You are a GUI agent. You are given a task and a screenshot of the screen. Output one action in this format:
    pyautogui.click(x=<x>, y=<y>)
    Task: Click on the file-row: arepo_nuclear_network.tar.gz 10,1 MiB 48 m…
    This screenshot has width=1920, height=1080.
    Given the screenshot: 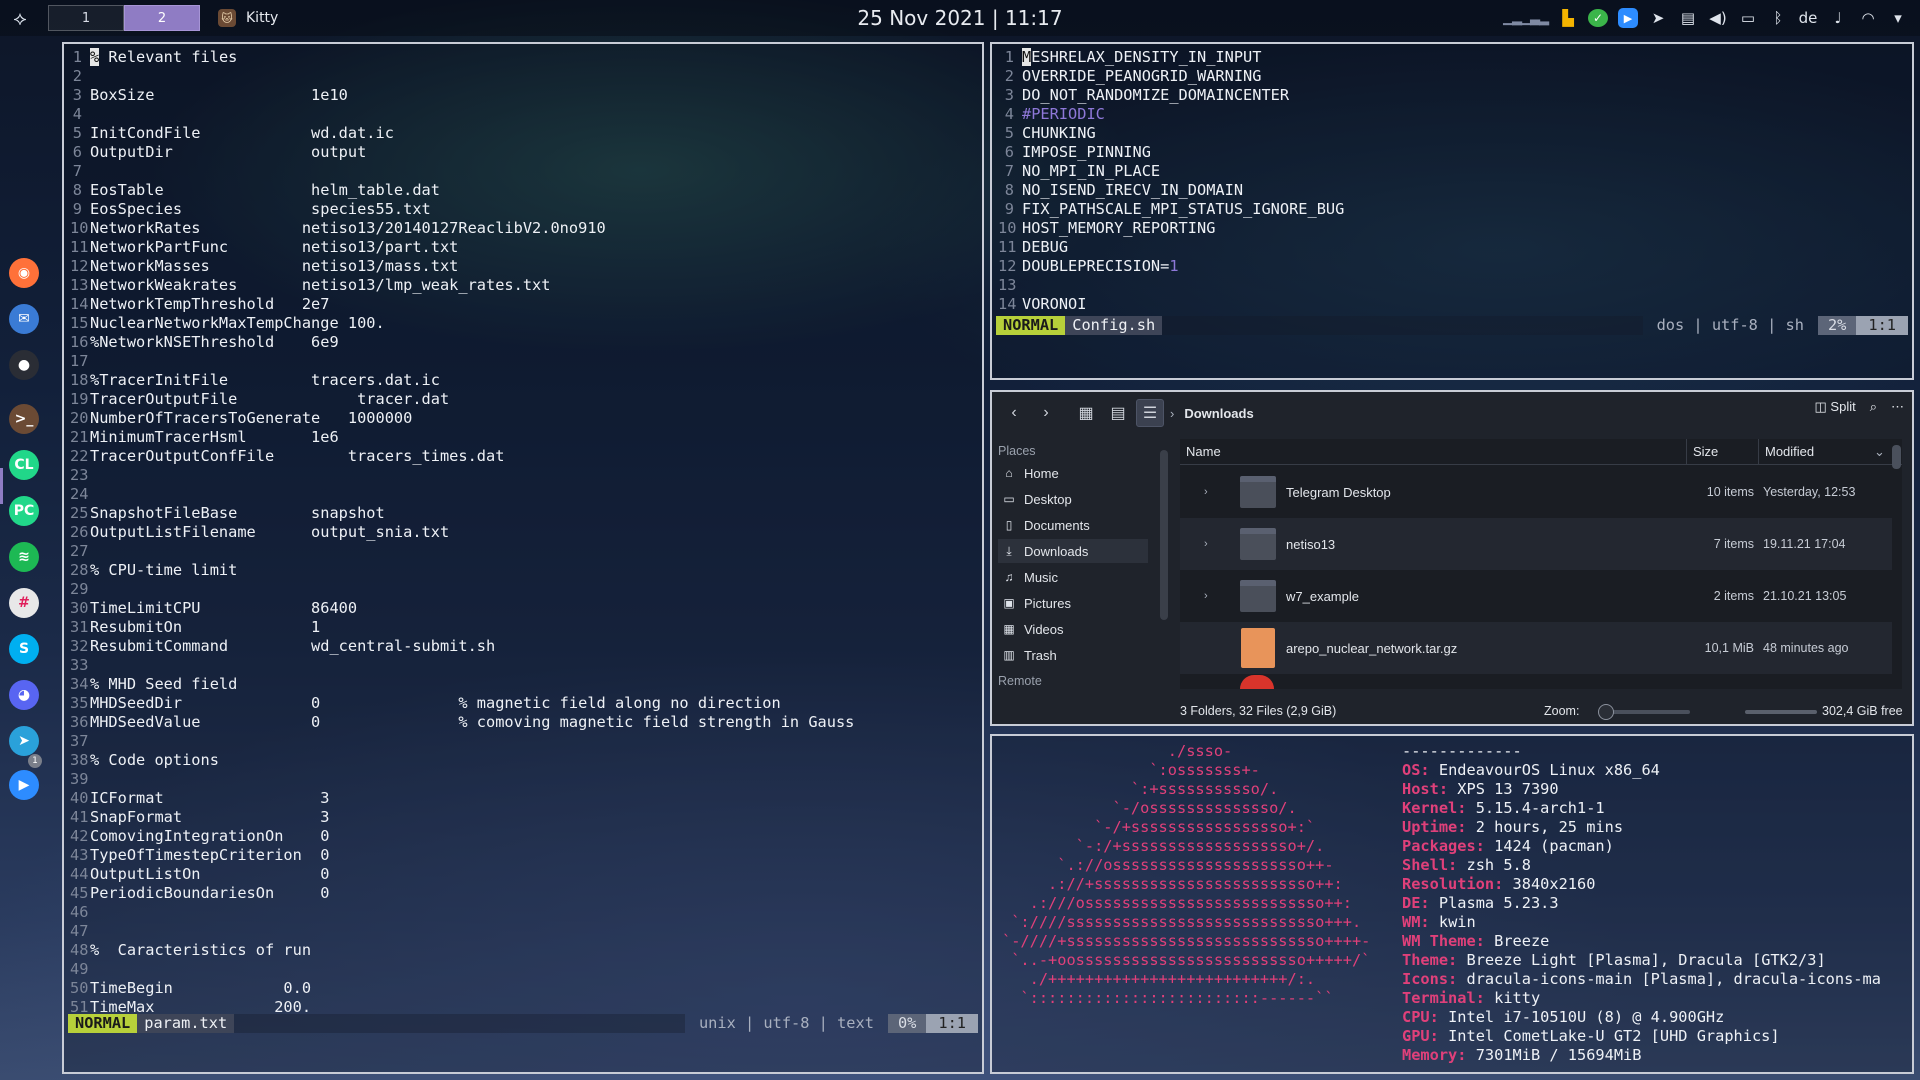 What is the action you would take?
    pyautogui.click(x=1536, y=648)
    